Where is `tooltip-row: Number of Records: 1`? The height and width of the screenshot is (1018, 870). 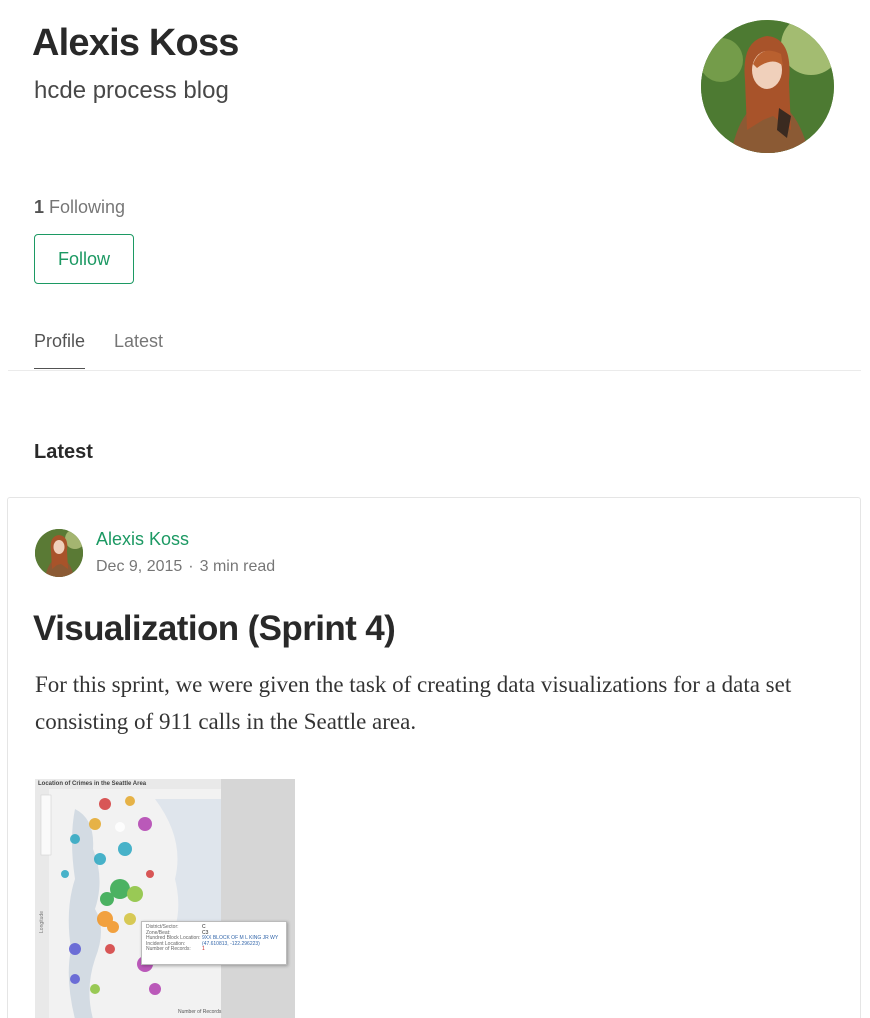 tooltip-row: Number of Records: 1 is located at coordinates (214, 950).